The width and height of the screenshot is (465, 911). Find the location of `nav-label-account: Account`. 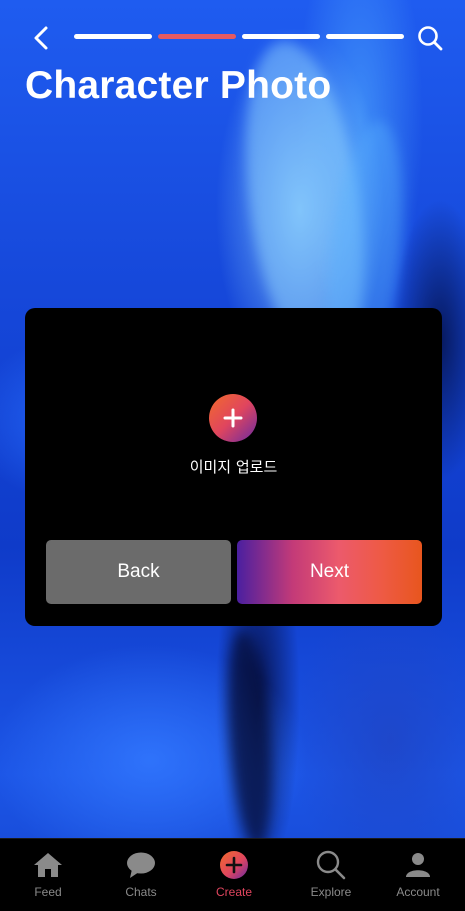

nav-label-account: Account is located at coordinates (418, 892).